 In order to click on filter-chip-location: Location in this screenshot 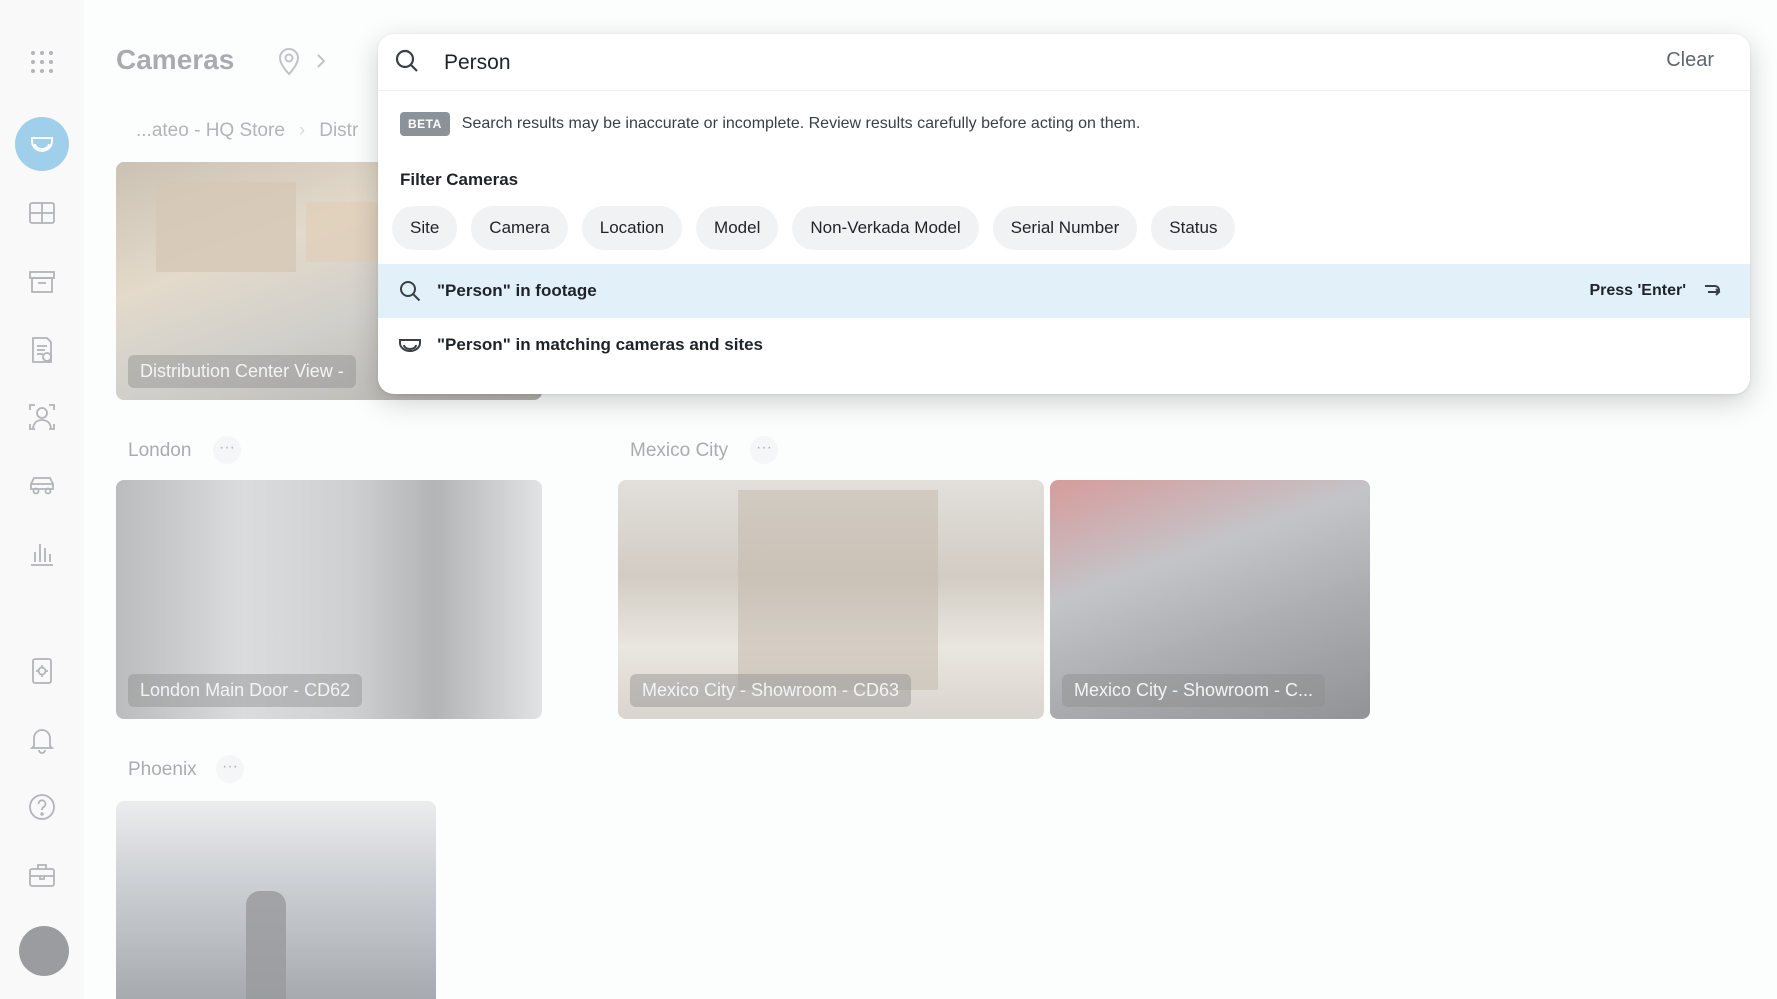, I will do `click(632, 228)`.